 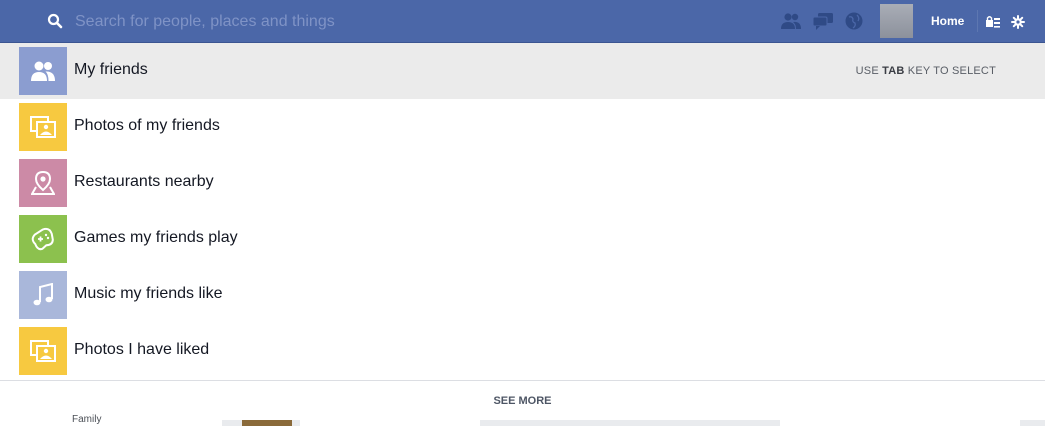 I want to click on suggestion-music-my-friends-like: Music my friends like, so click(x=522, y=295).